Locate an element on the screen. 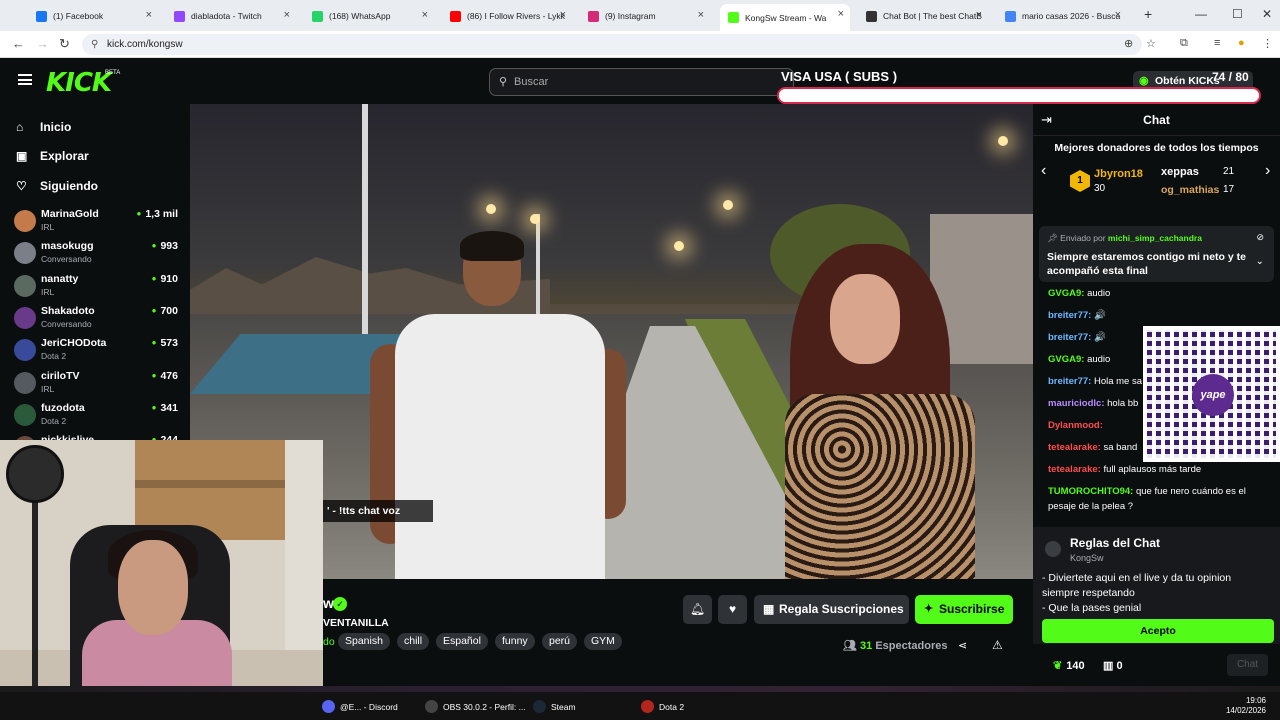 Image resolution: width=1280 pixels, height=720 pixels. subscribe-label: Suscribirse is located at coordinates (972, 609).